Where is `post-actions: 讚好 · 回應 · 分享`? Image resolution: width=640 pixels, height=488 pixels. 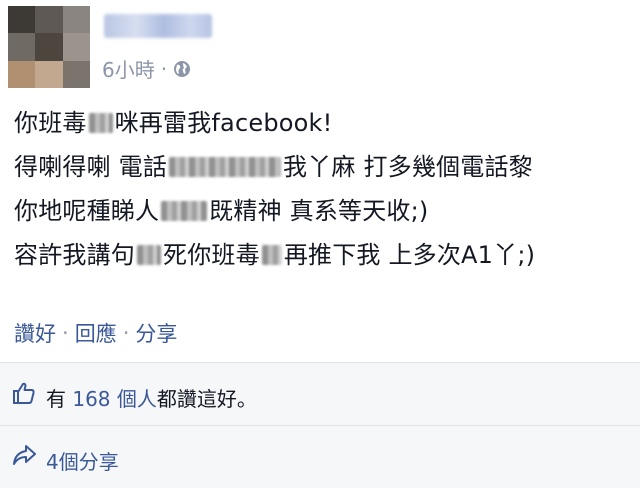
post-actions: 讚好 · 回應 · 分享 is located at coordinates (95, 333).